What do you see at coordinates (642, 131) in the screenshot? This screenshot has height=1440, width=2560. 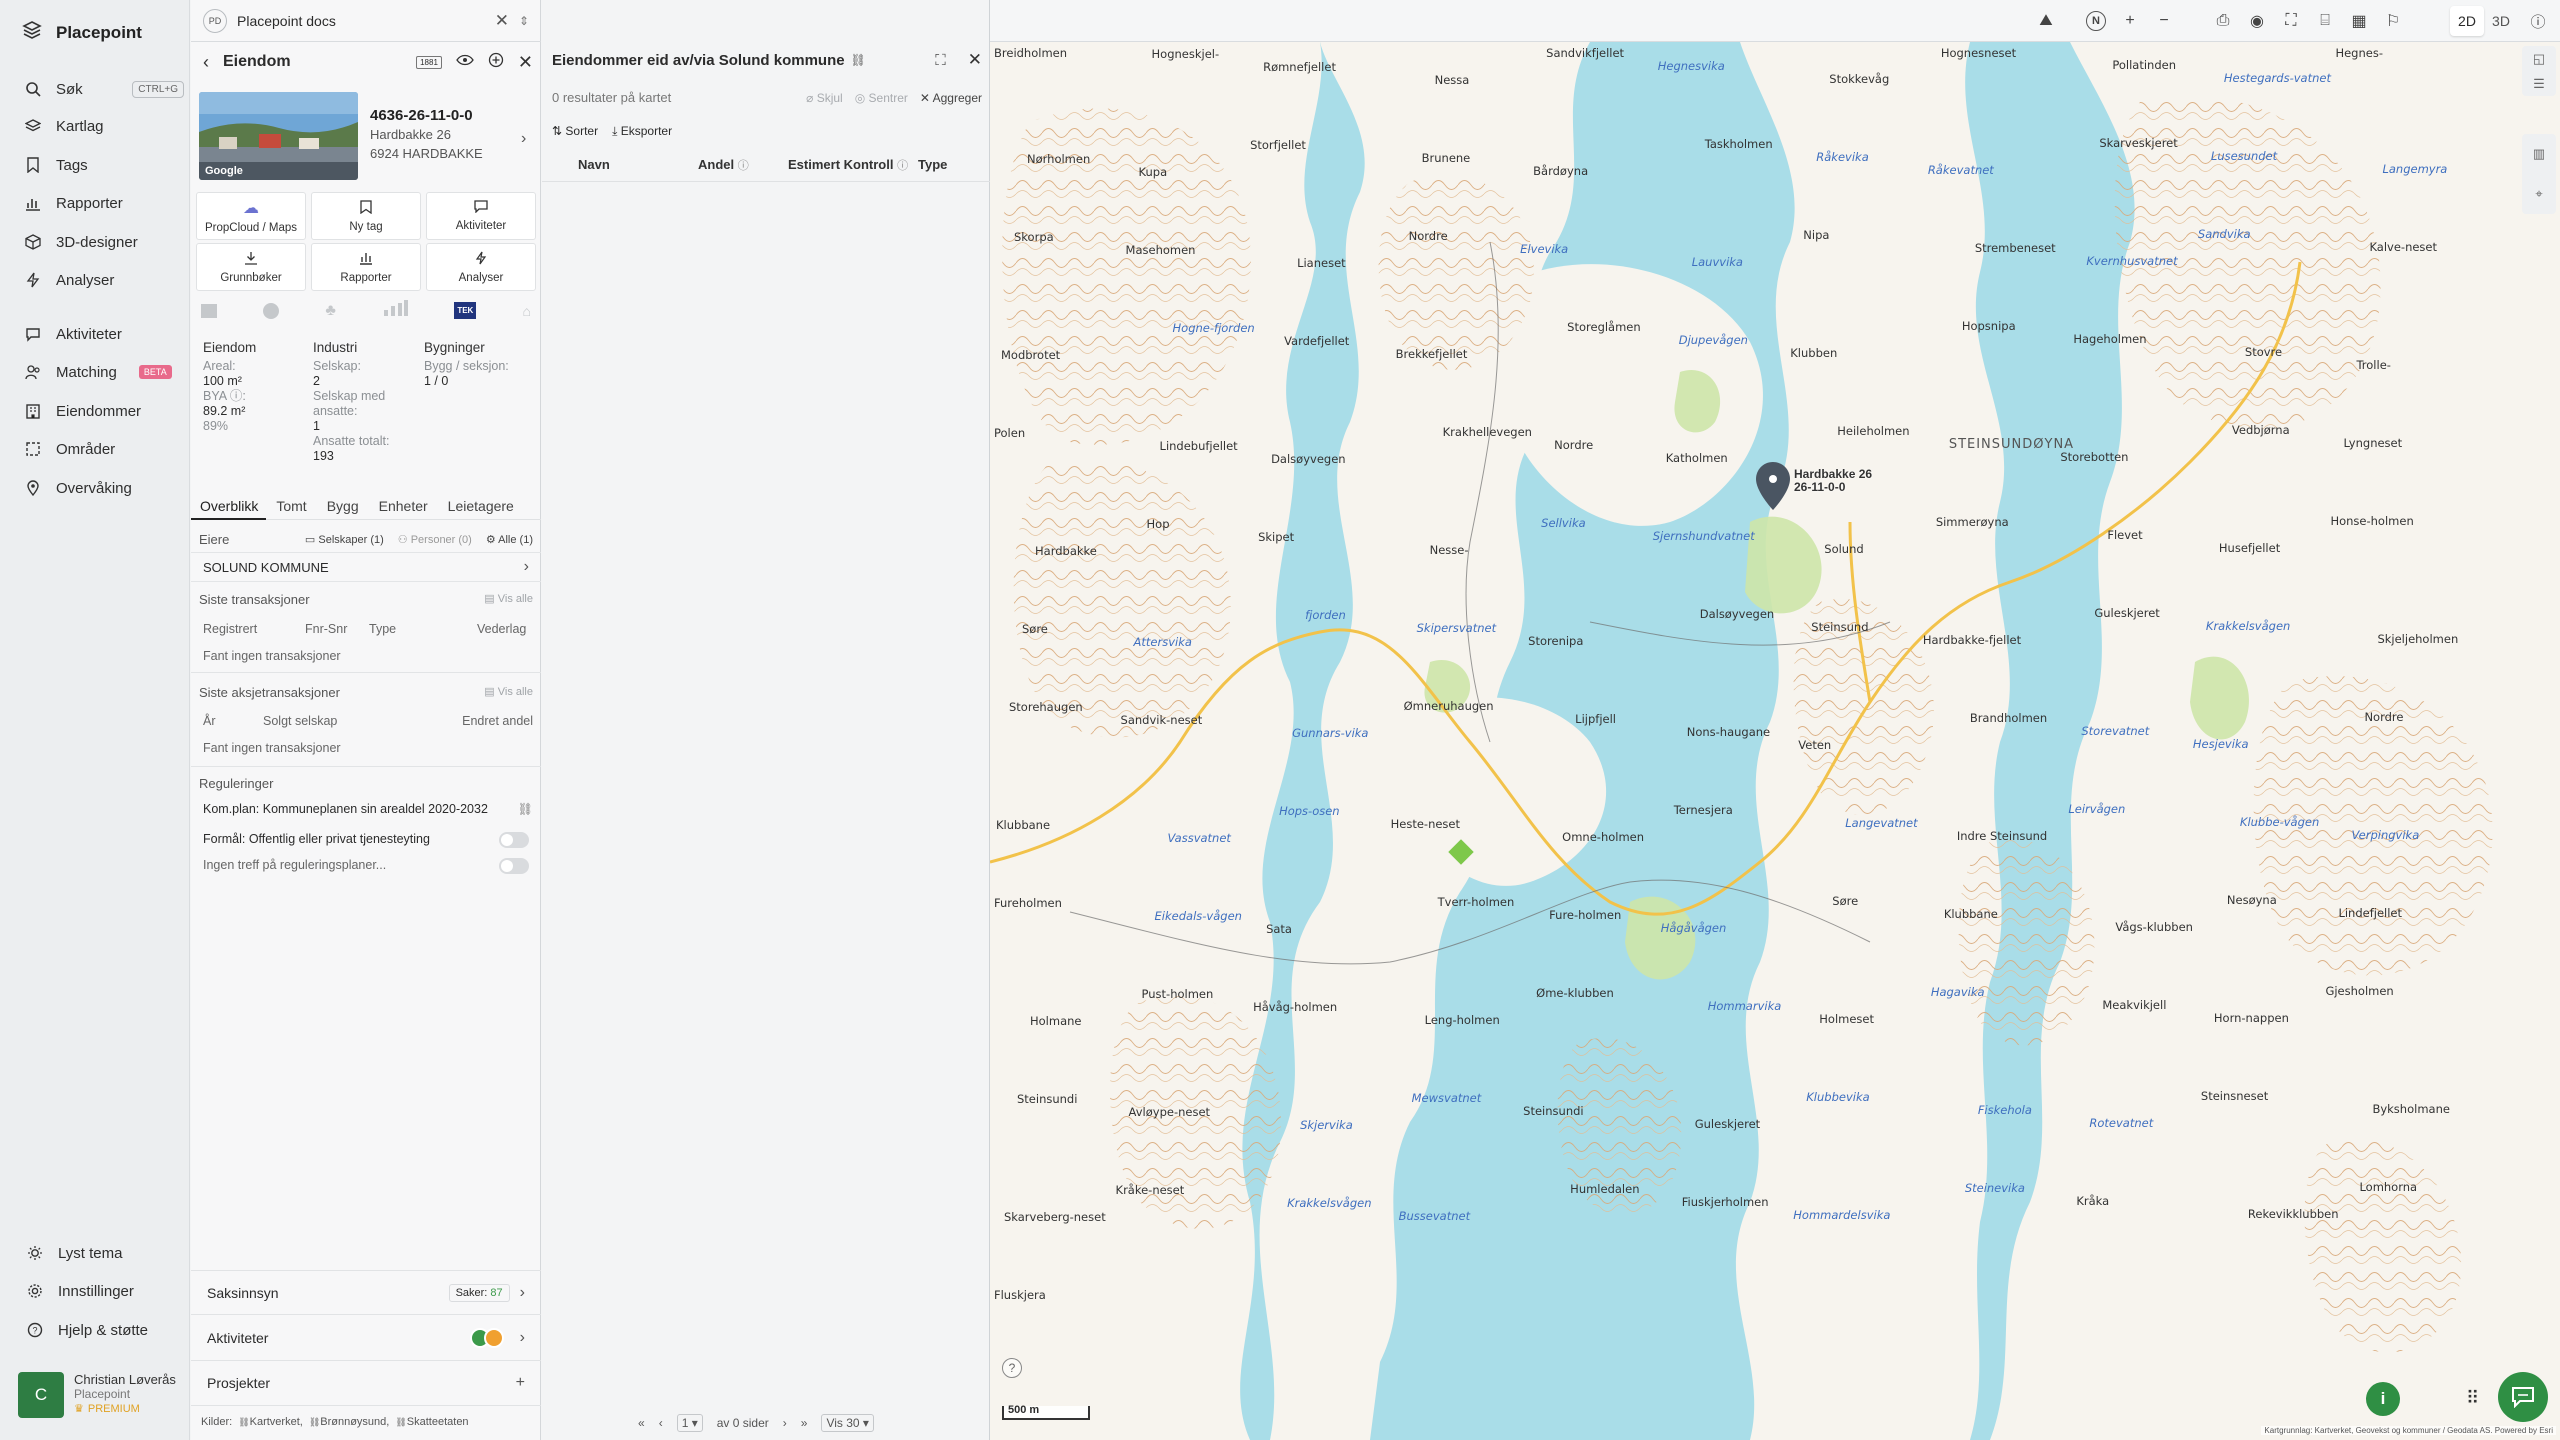 I see `export-button: ⤓ Eksporter` at bounding box center [642, 131].